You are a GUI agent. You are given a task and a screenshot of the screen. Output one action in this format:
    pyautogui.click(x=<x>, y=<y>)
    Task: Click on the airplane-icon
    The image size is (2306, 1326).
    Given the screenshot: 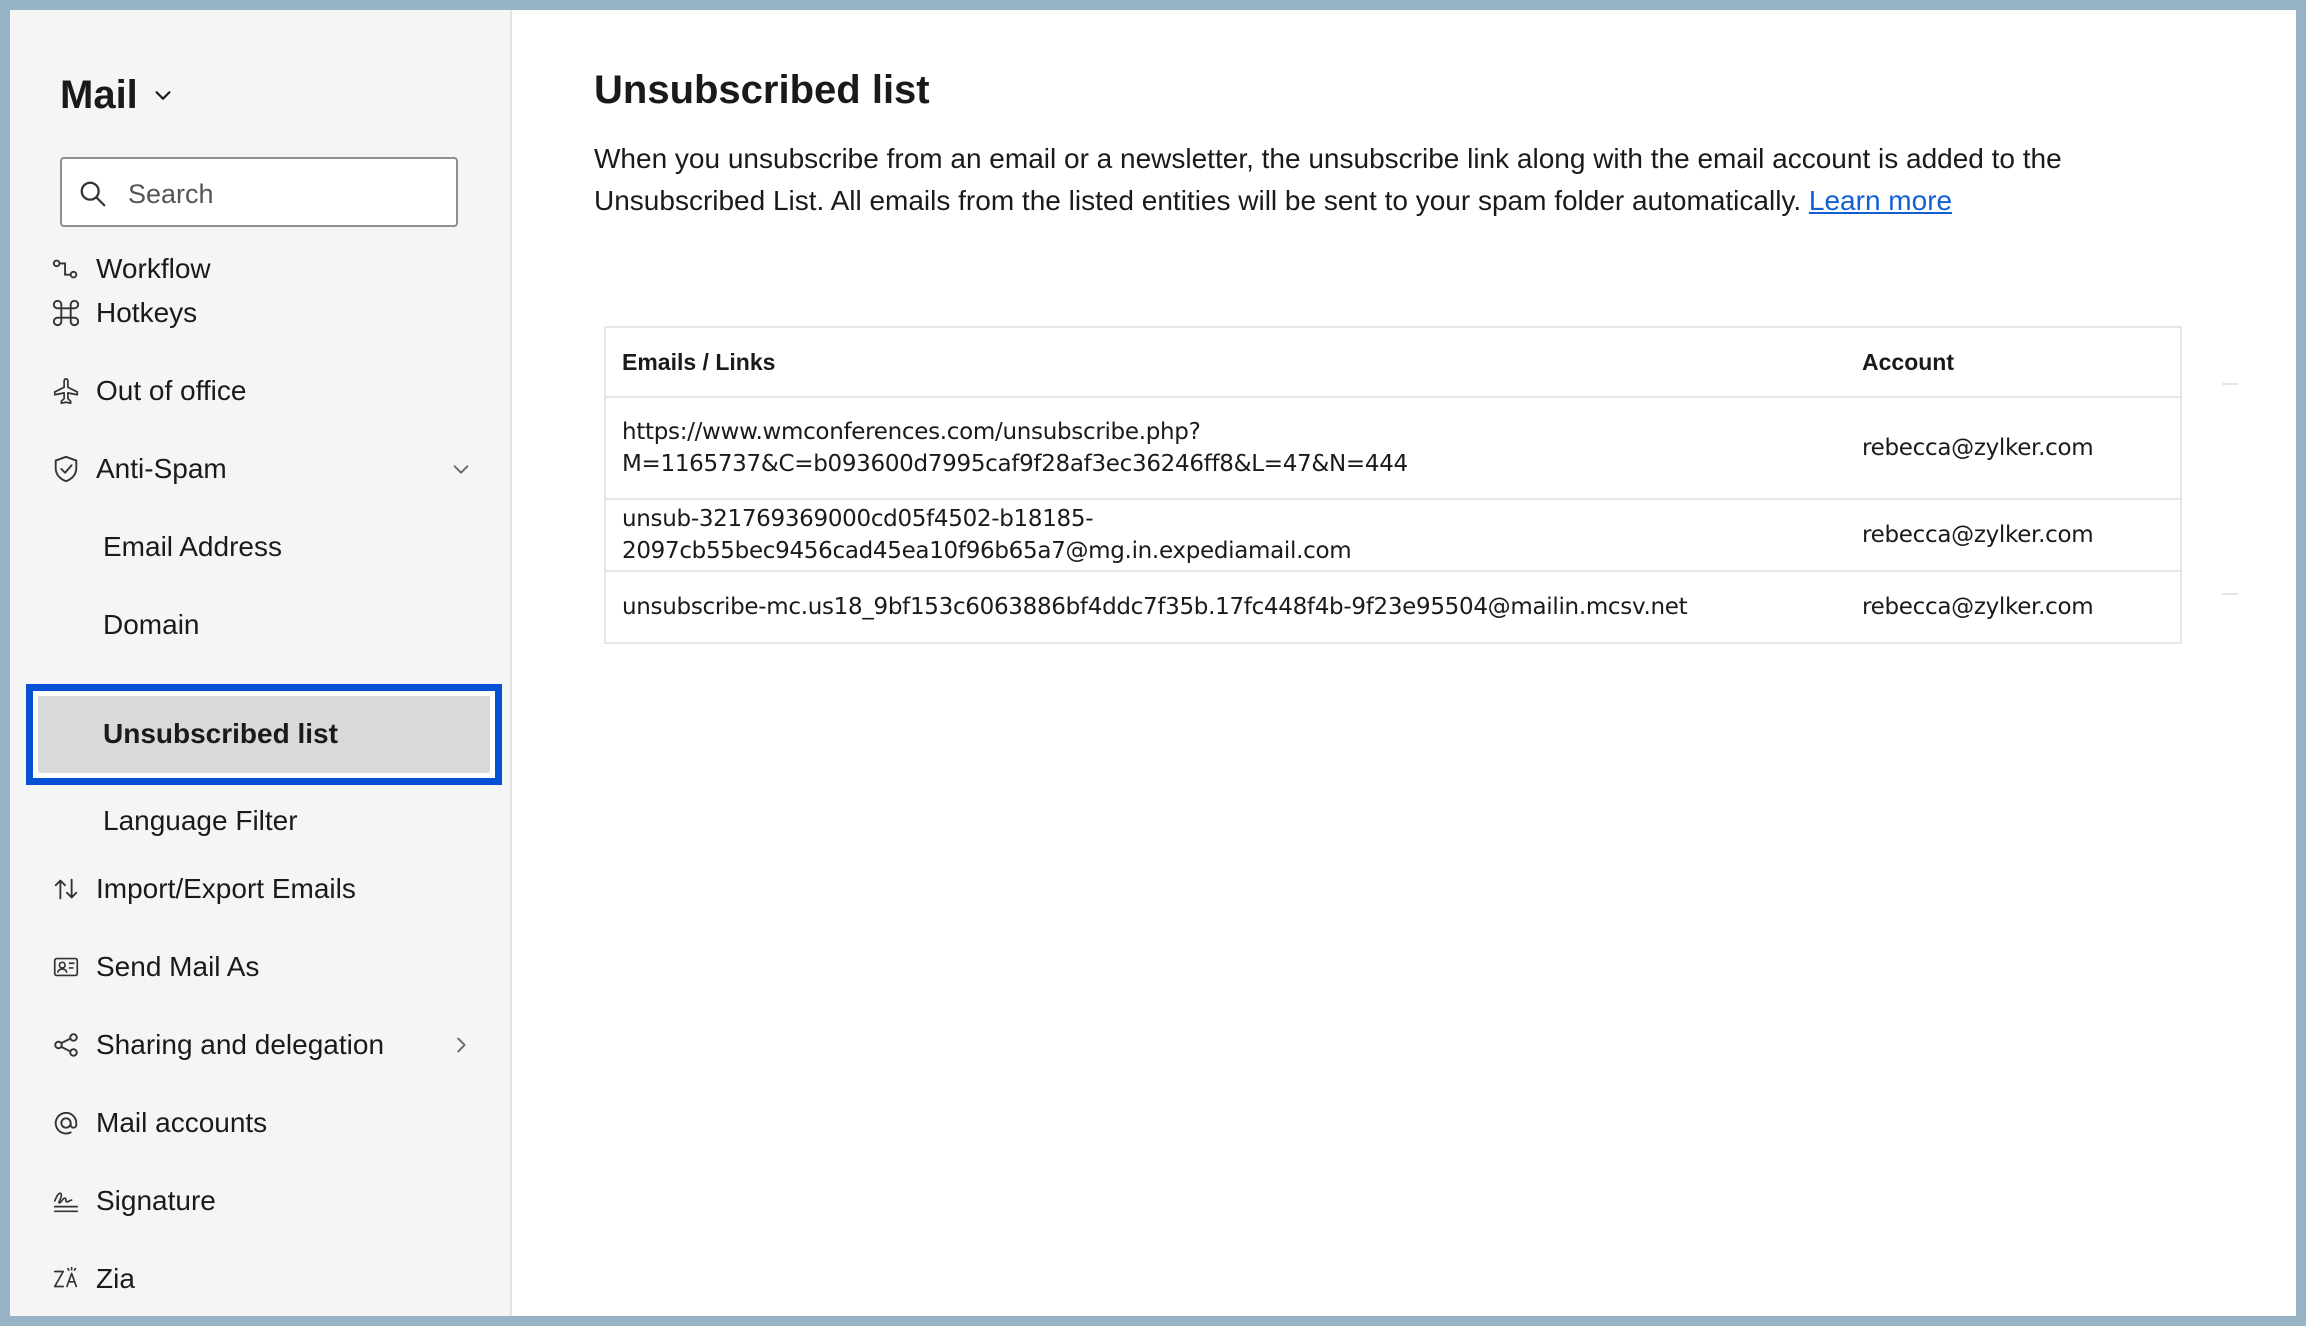 What is the action you would take?
    pyautogui.click(x=66, y=391)
    